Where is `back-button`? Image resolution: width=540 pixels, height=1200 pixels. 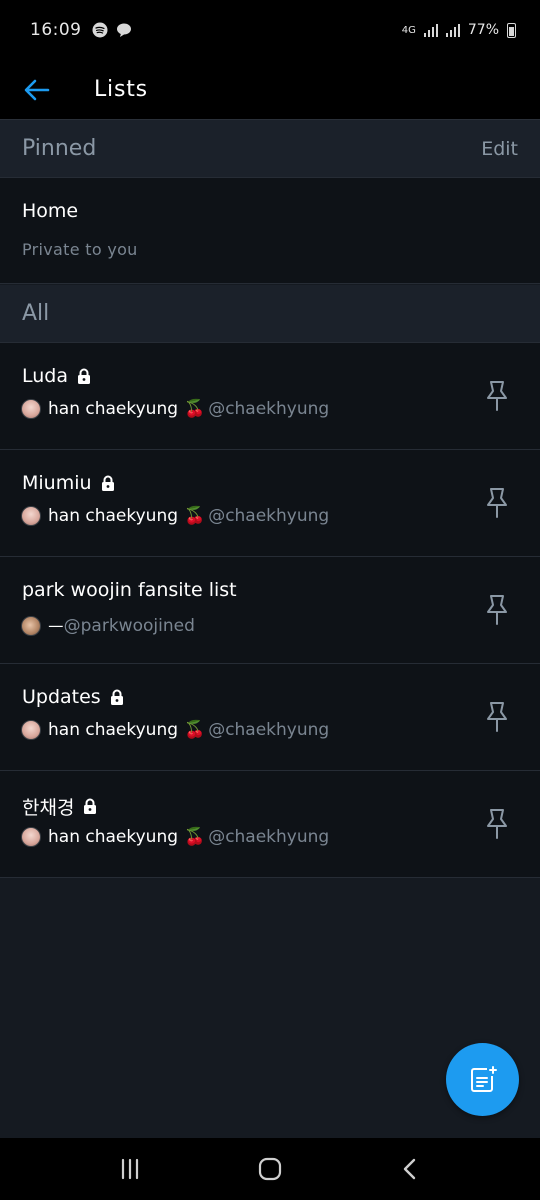
back-button is located at coordinates (37, 90).